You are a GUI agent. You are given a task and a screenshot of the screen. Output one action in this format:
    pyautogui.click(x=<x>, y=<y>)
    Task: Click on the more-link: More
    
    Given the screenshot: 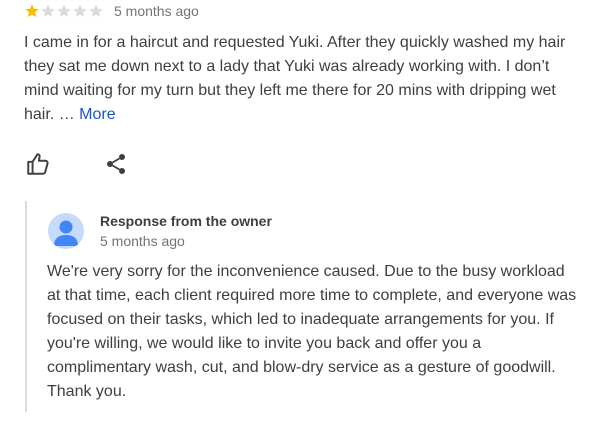 What is the action you would take?
    pyautogui.click(x=97, y=114)
    